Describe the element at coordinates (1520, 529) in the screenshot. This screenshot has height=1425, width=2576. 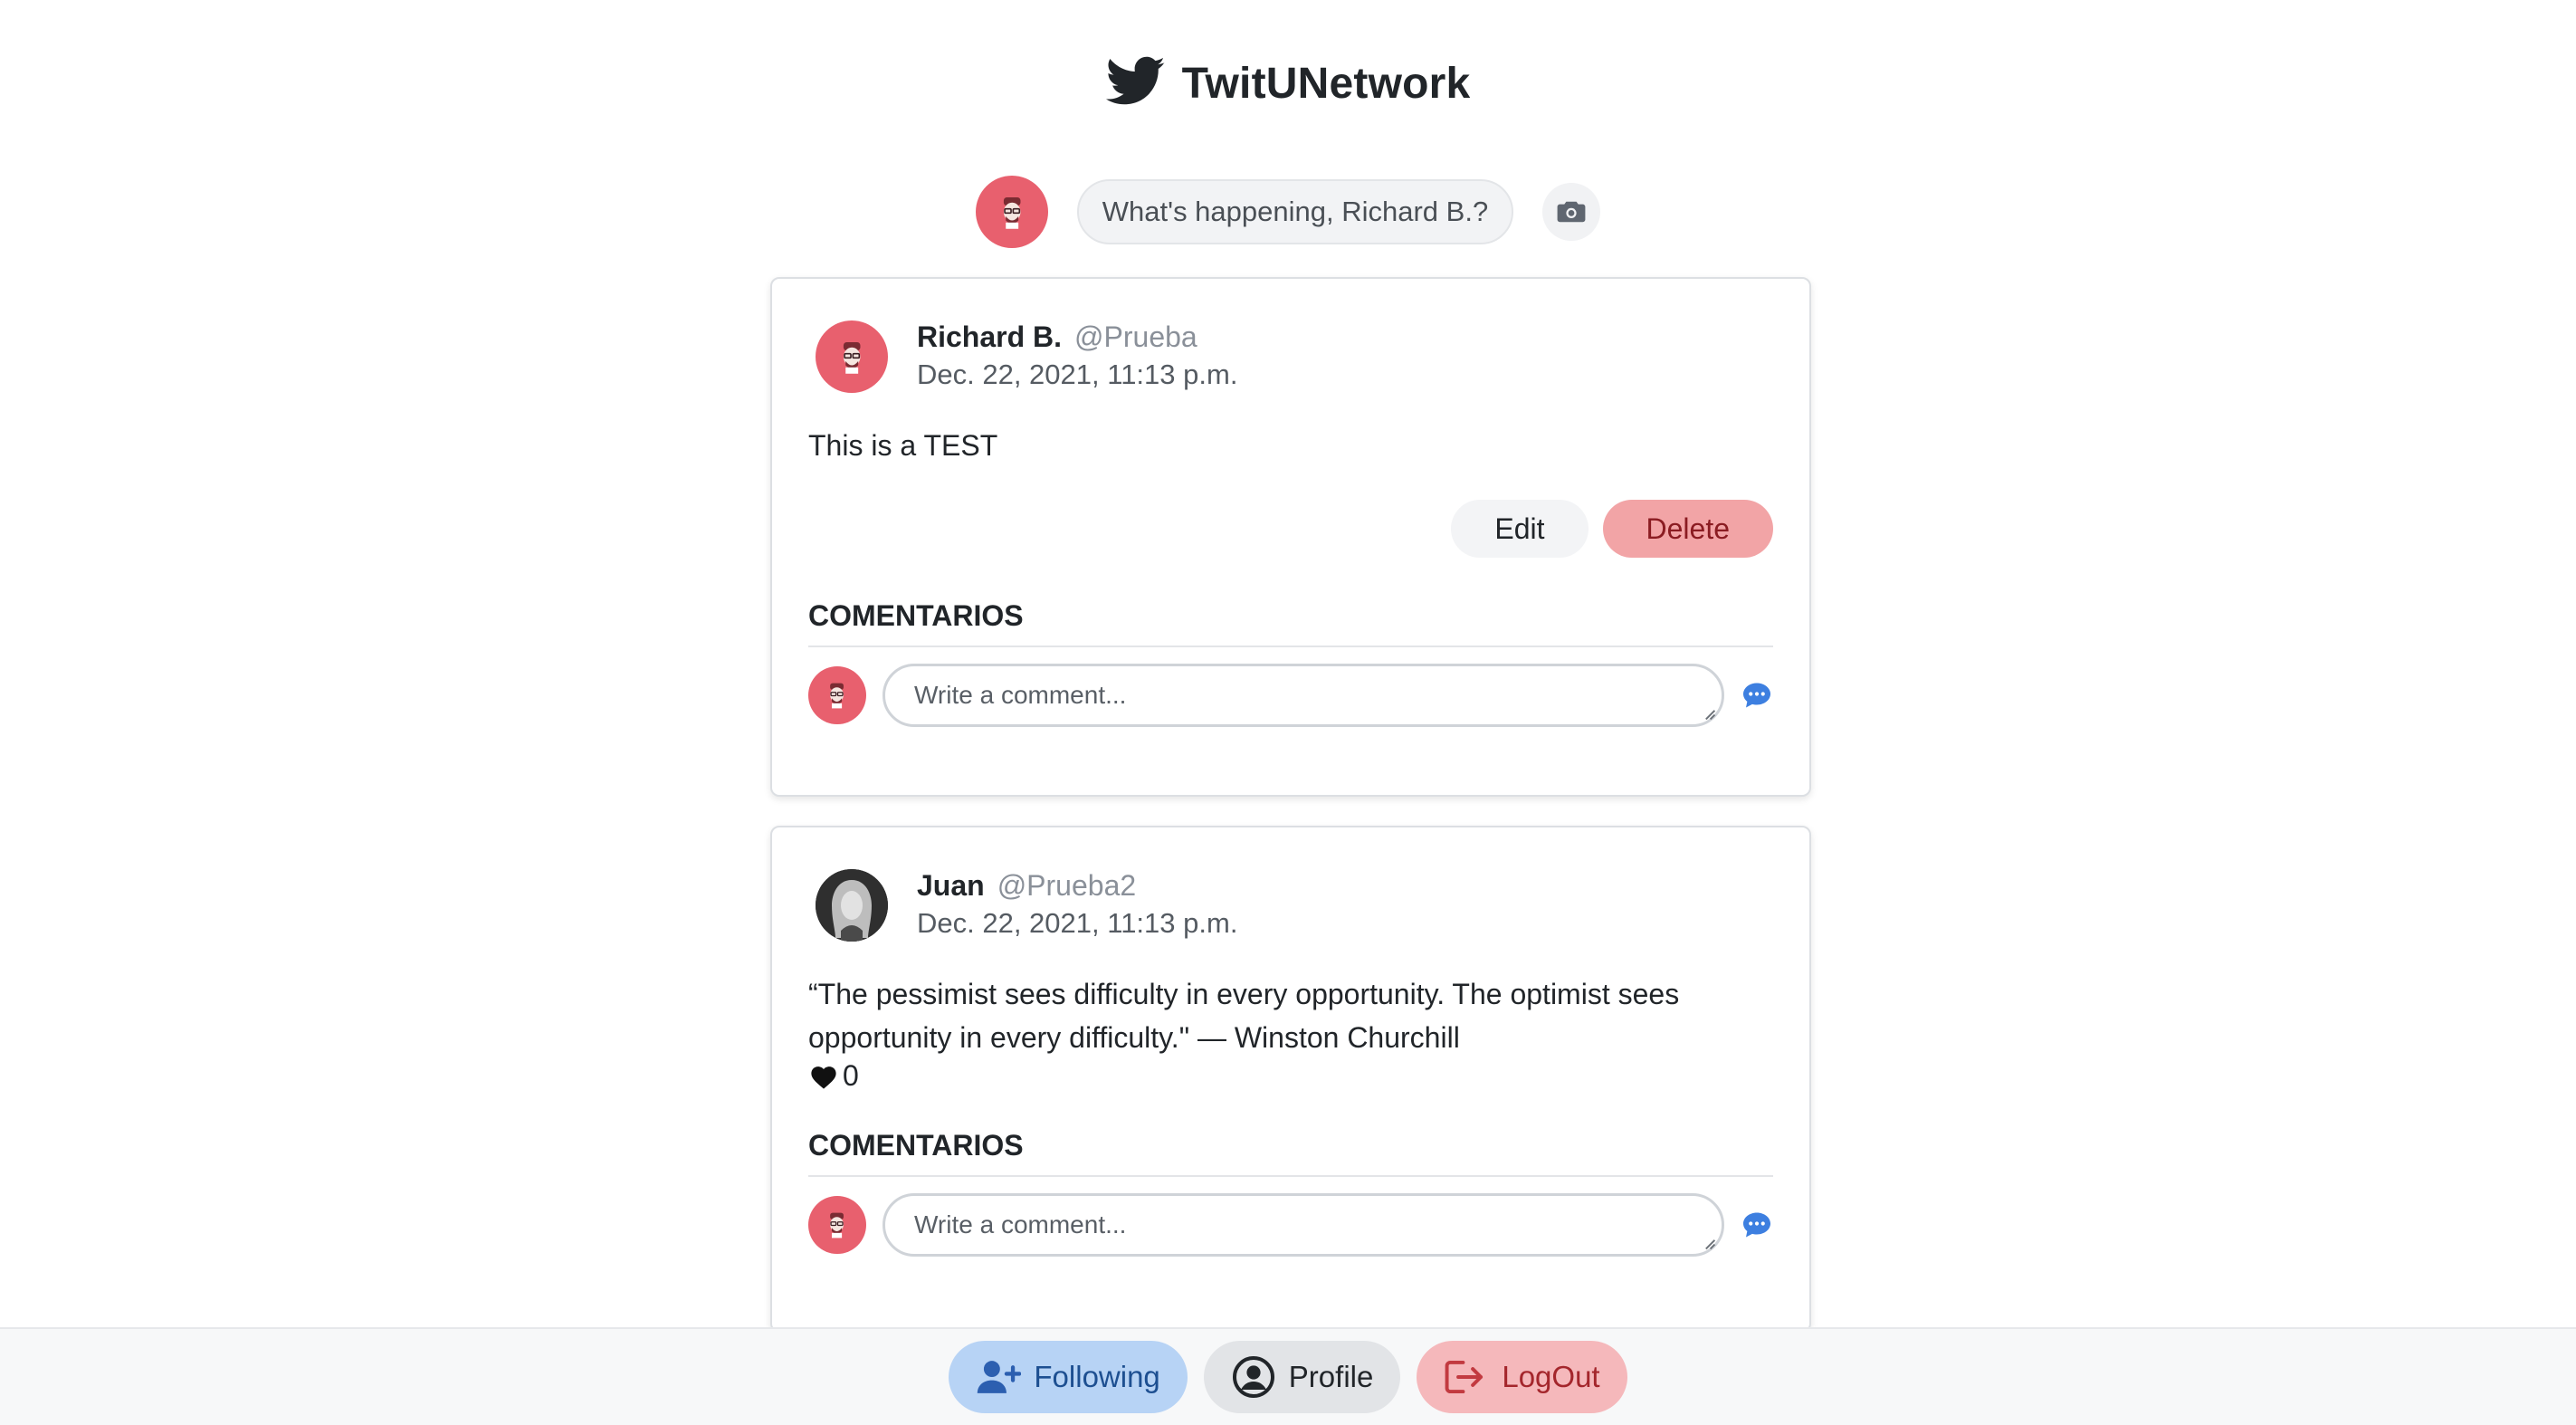
I see `edit-button: Edit` at that location.